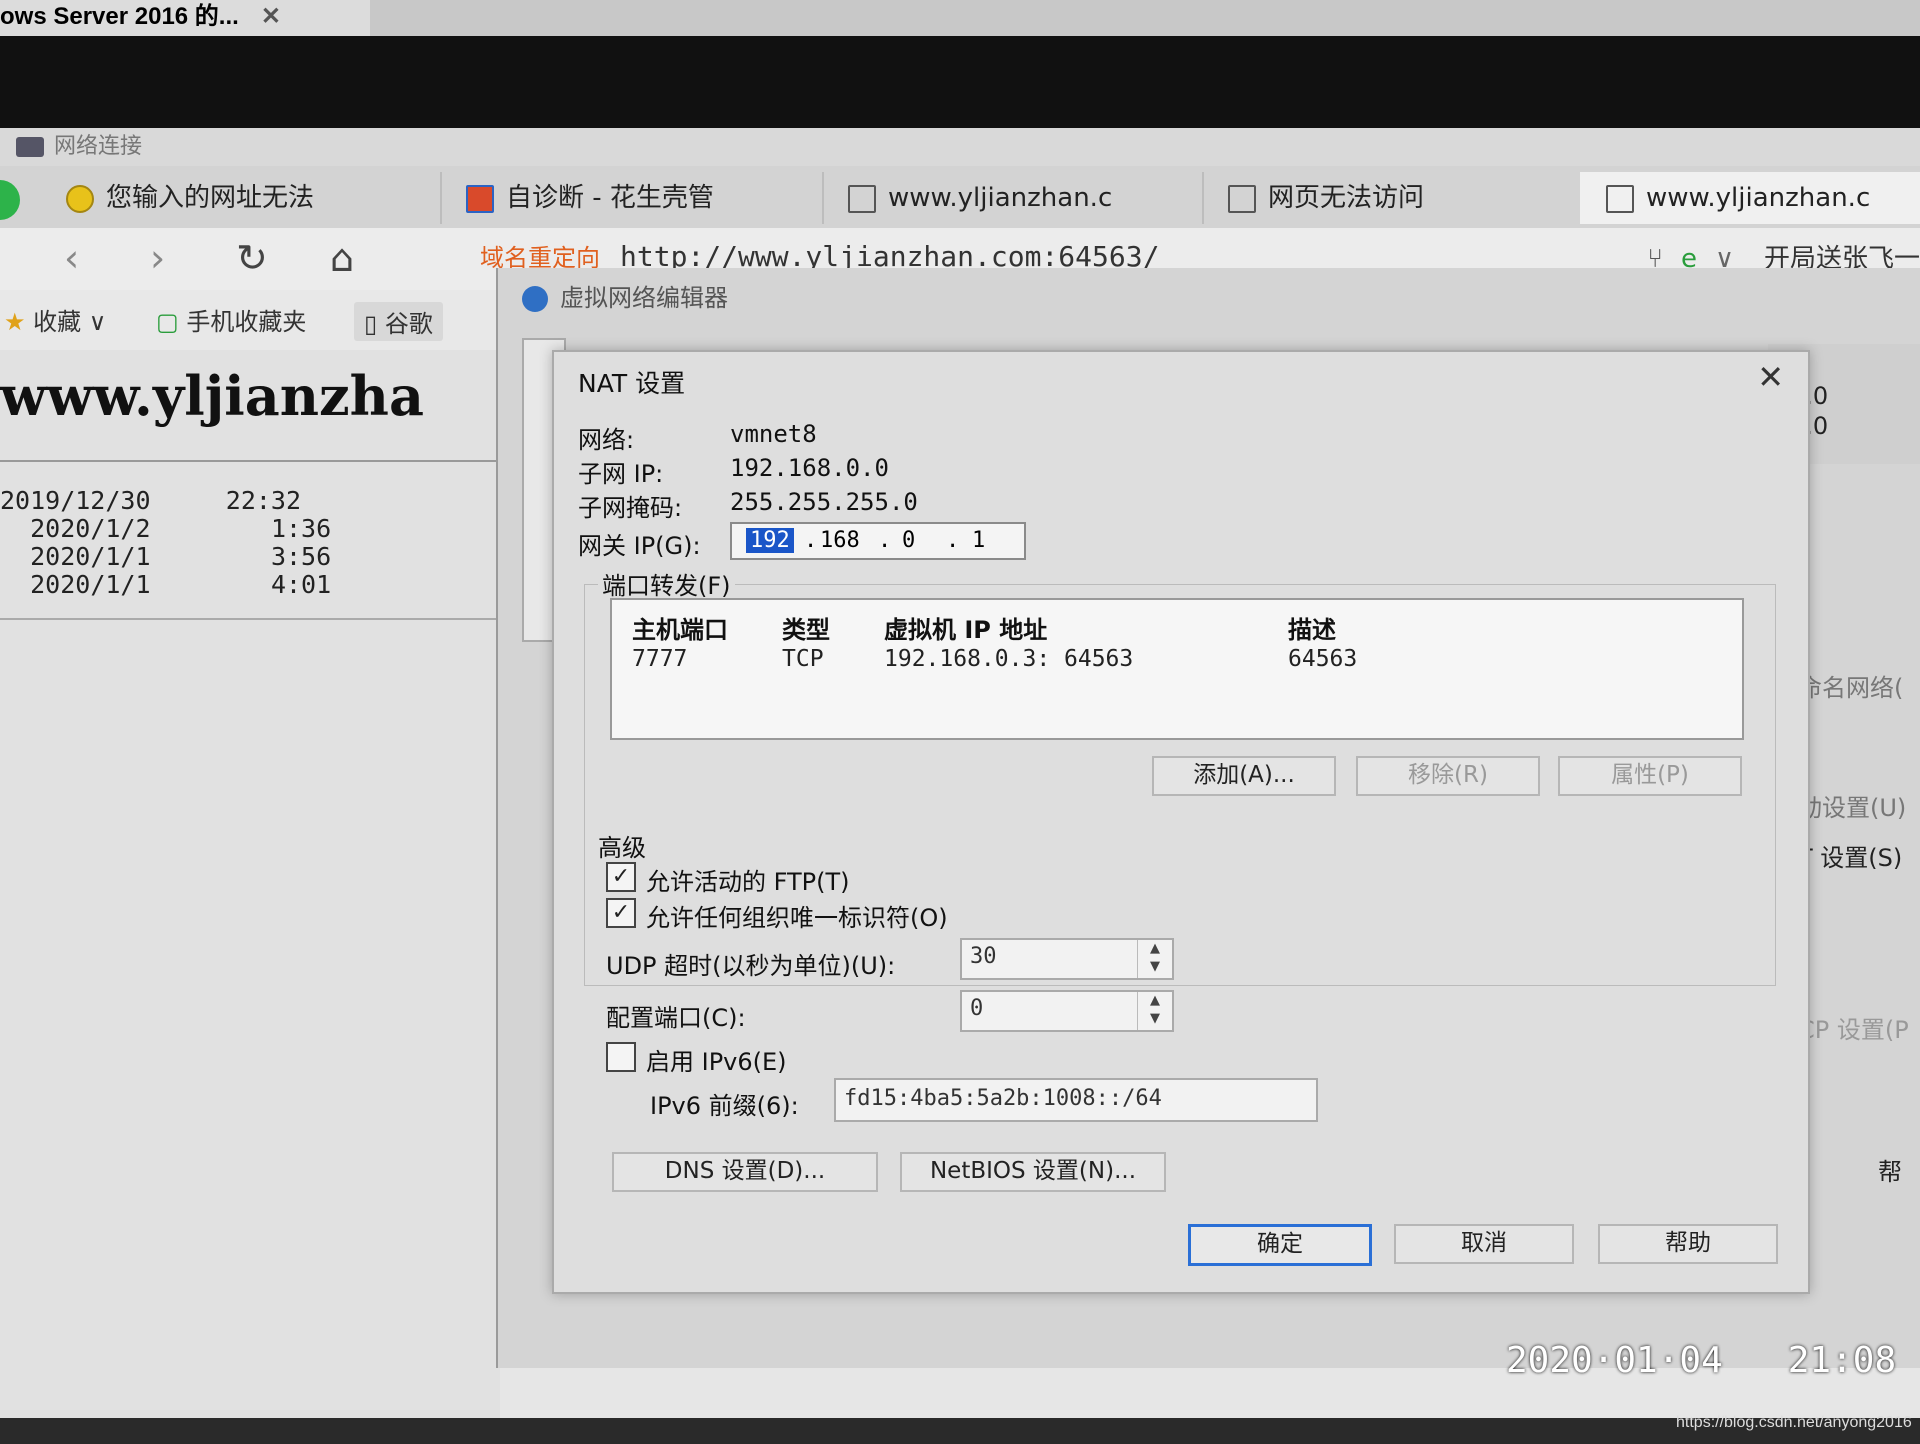 The width and height of the screenshot is (1920, 1444). Describe the element at coordinates (621, 913) in the screenshot. I see `oui-checkbox: ✓` at that location.